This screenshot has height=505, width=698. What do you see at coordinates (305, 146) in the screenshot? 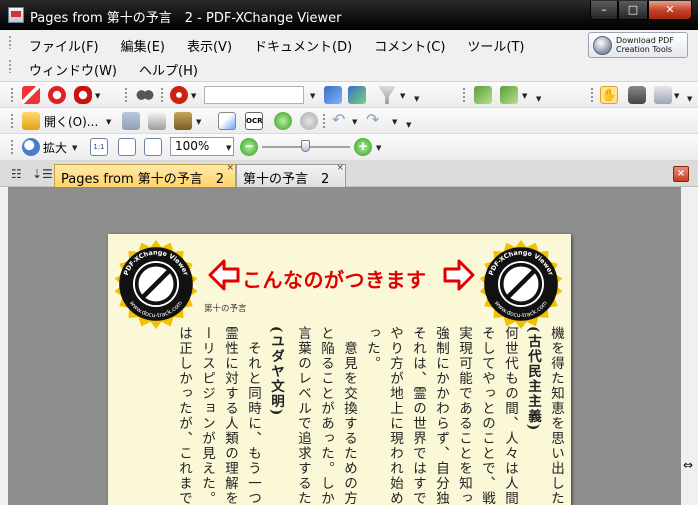
I see `zoom-slider-thumb` at bounding box center [305, 146].